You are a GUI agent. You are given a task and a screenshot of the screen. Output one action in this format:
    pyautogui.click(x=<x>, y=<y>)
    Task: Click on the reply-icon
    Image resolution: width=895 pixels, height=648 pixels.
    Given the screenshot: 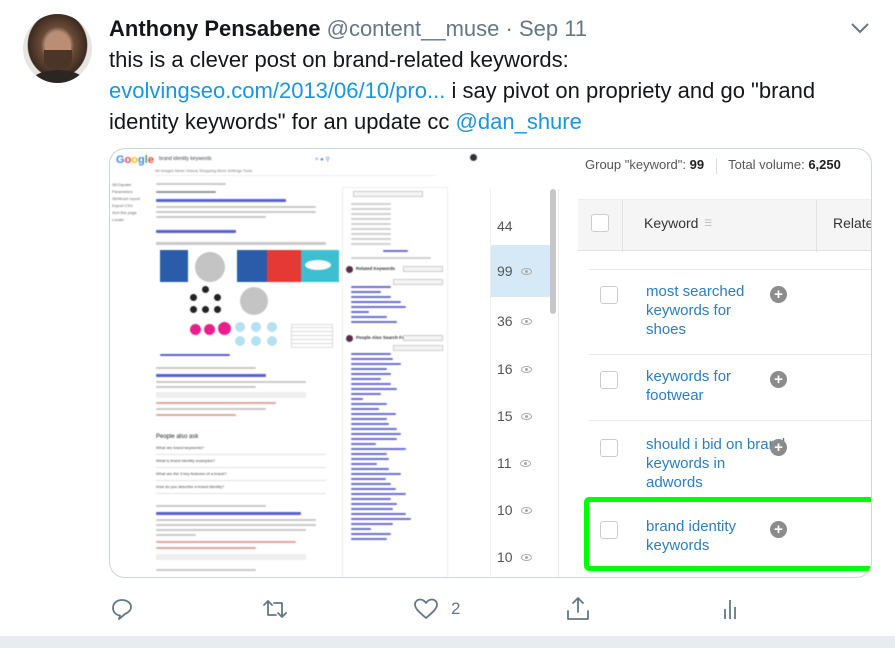 What is the action you would take?
    pyautogui.click(x=122, y=609)
    